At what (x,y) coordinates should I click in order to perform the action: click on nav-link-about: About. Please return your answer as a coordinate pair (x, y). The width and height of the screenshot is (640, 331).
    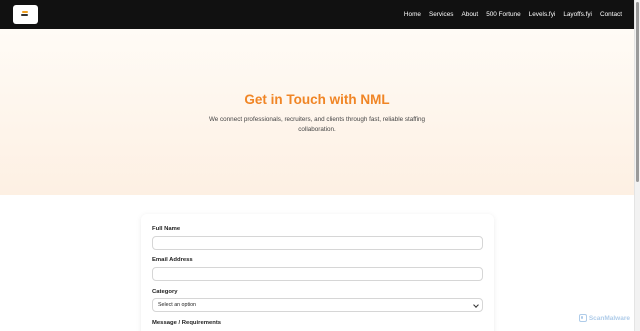
    Looking at the image, I should click on (470, 14).